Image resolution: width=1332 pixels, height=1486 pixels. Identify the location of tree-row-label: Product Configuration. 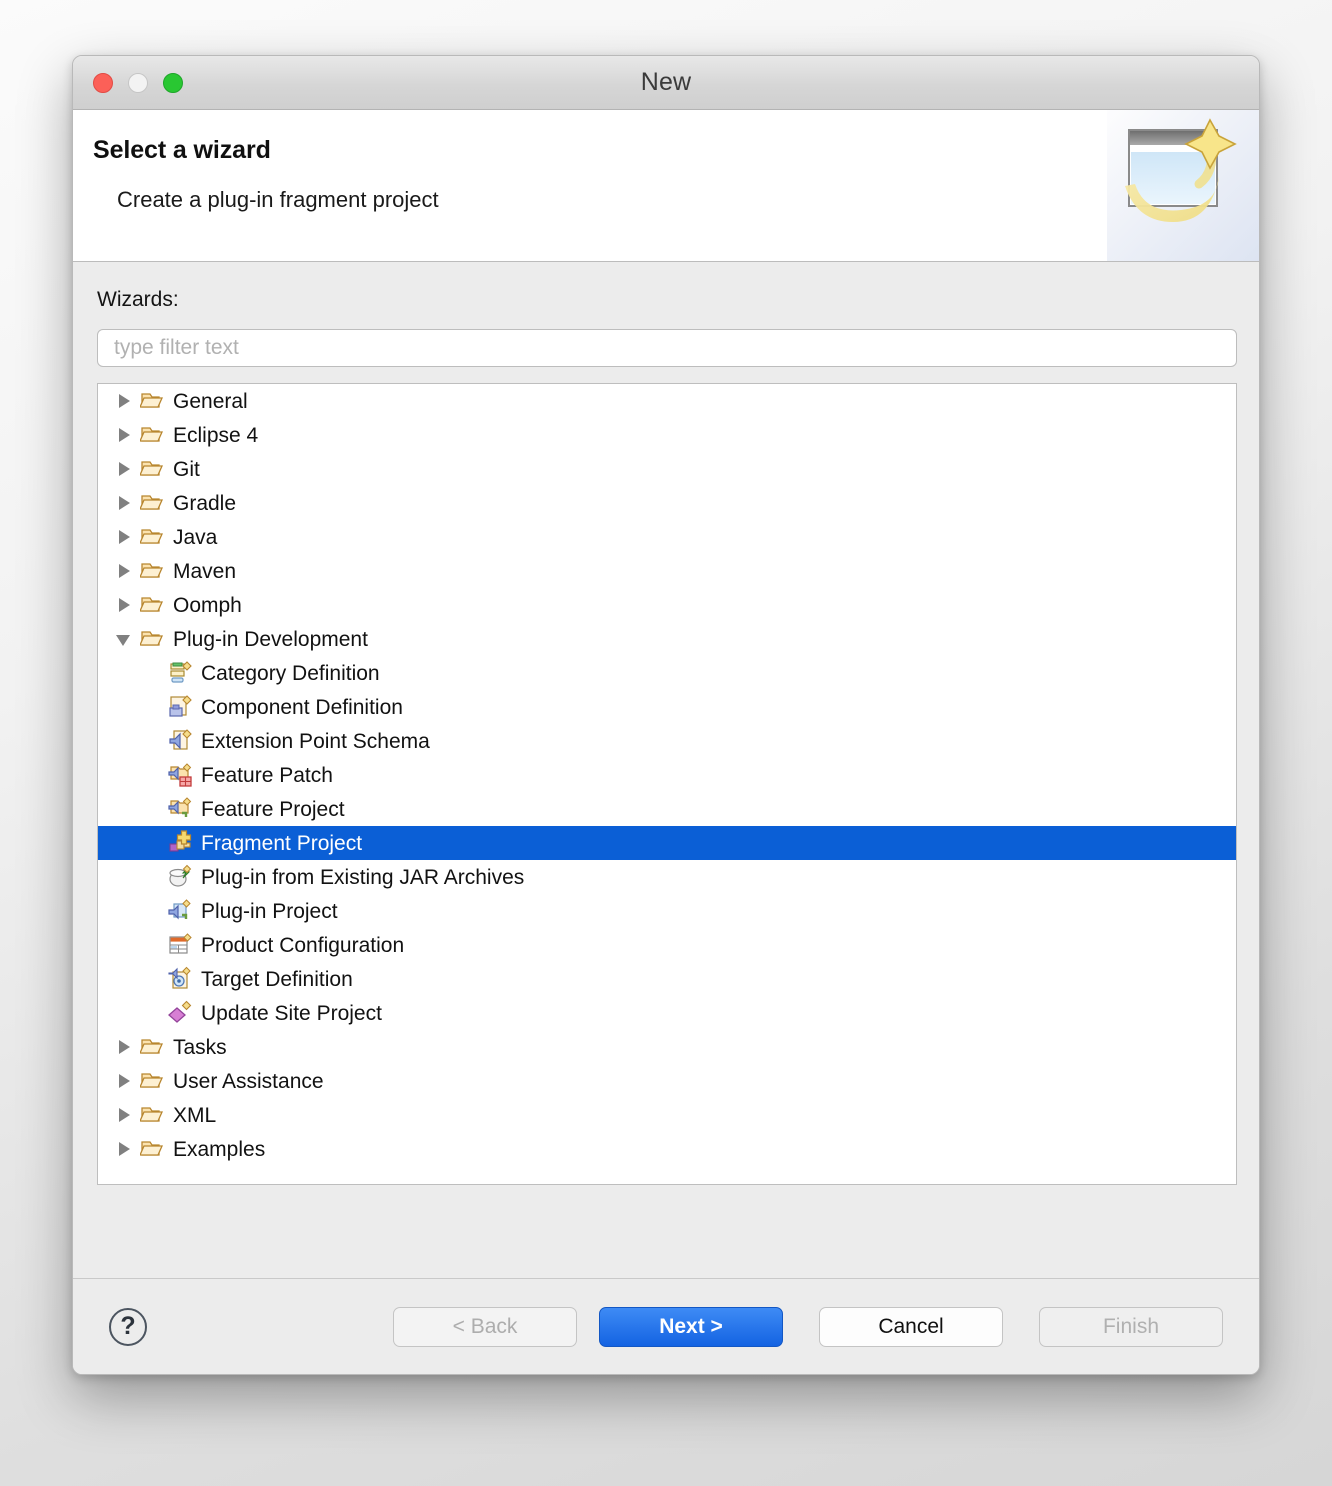
(303, 945).